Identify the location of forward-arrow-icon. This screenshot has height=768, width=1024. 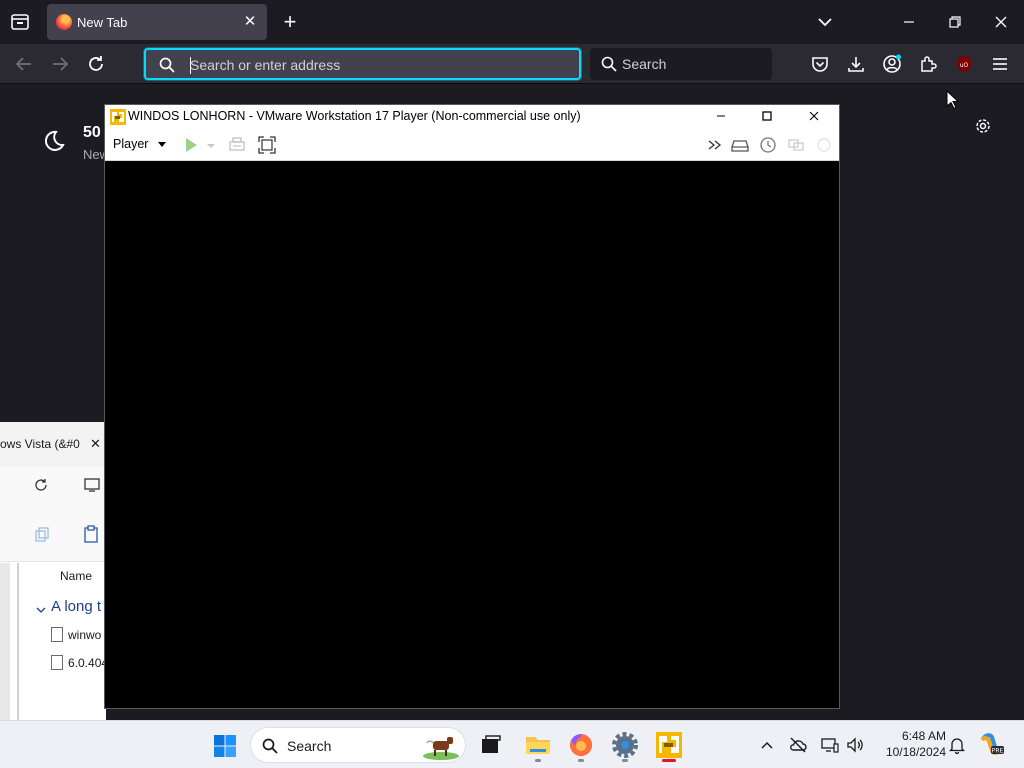
(60, 64).